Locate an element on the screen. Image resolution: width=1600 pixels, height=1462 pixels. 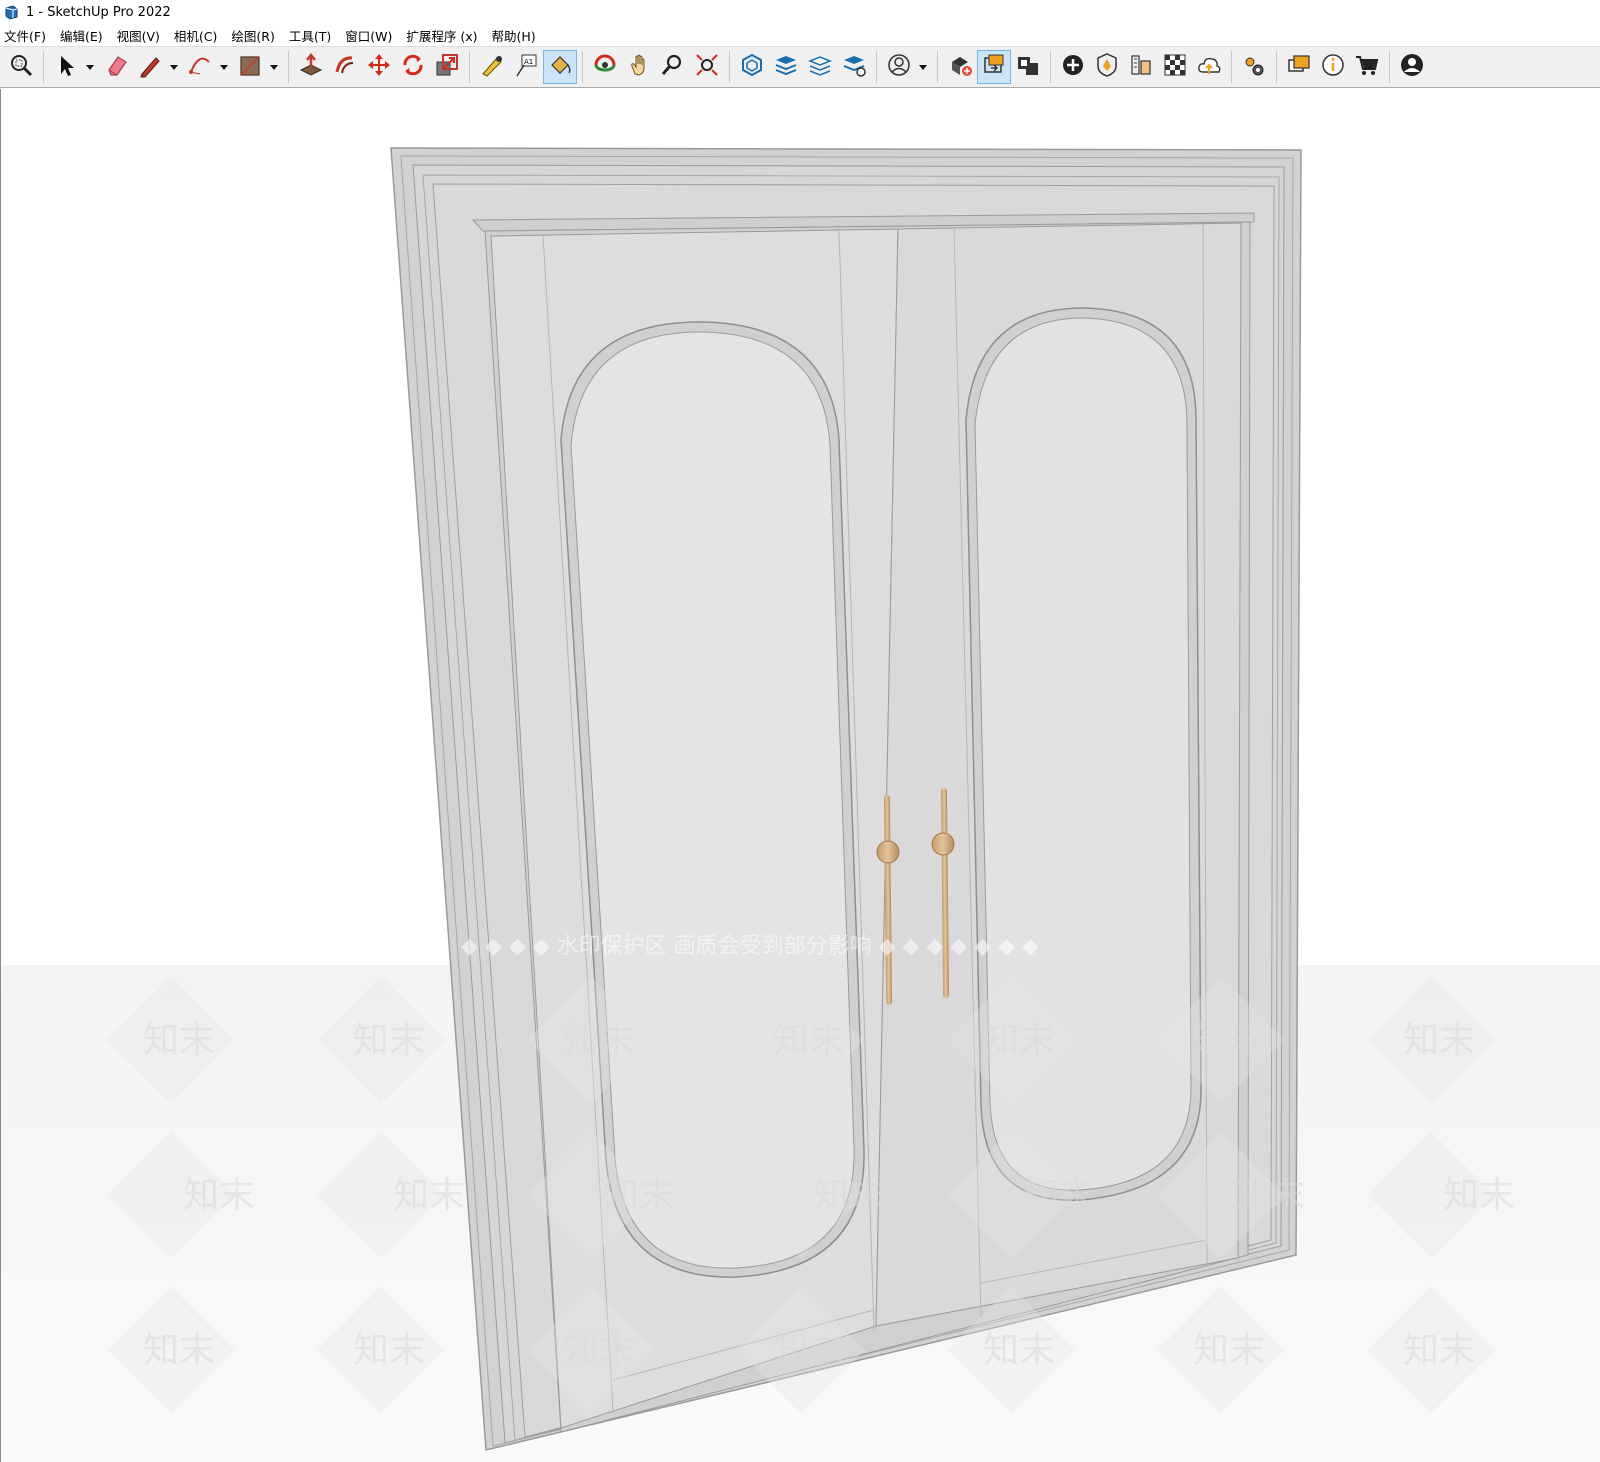
rectangle-tool-button is located at coordinates (250, 67).